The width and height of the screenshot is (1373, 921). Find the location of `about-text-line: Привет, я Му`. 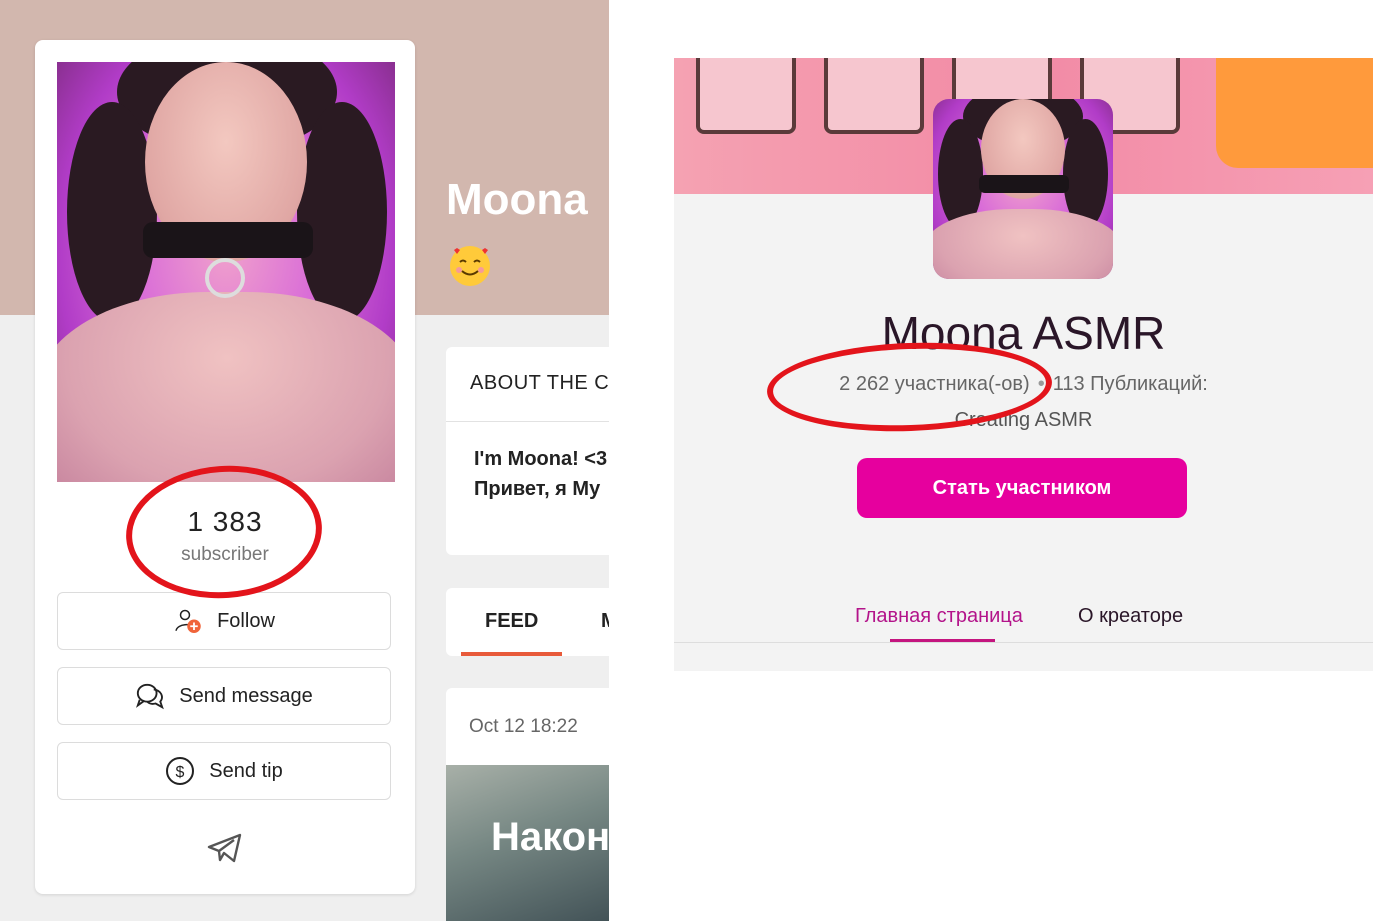

about-text-line: Привет, я Му is located at coordinates (537, 489).